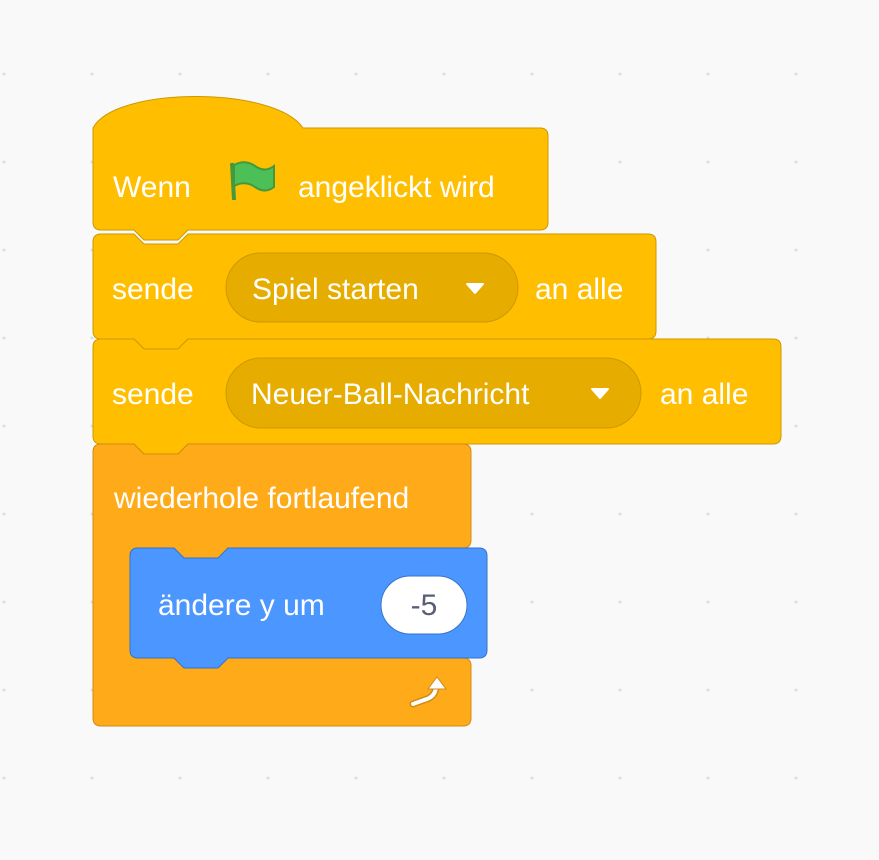 The image size is (879, 860). Describe the element at coordinates (153, 394) in the screenshot. I see `broadcast-2-label: sende` at that location.